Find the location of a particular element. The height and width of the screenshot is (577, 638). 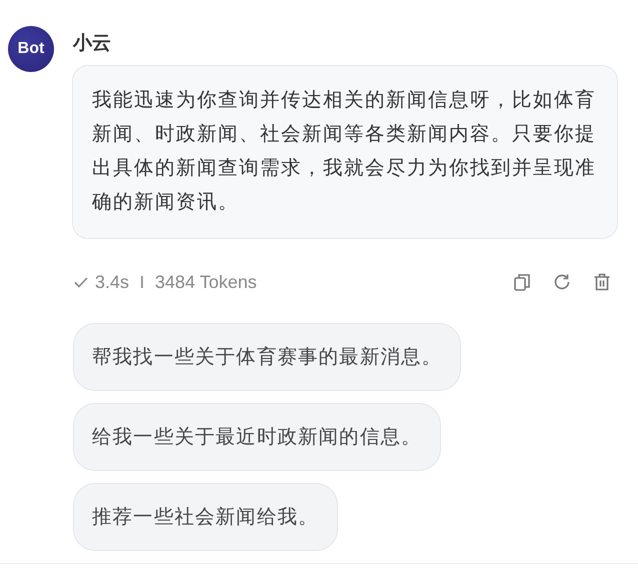

sender-name: 小云 is located at coordinates (92, 43).